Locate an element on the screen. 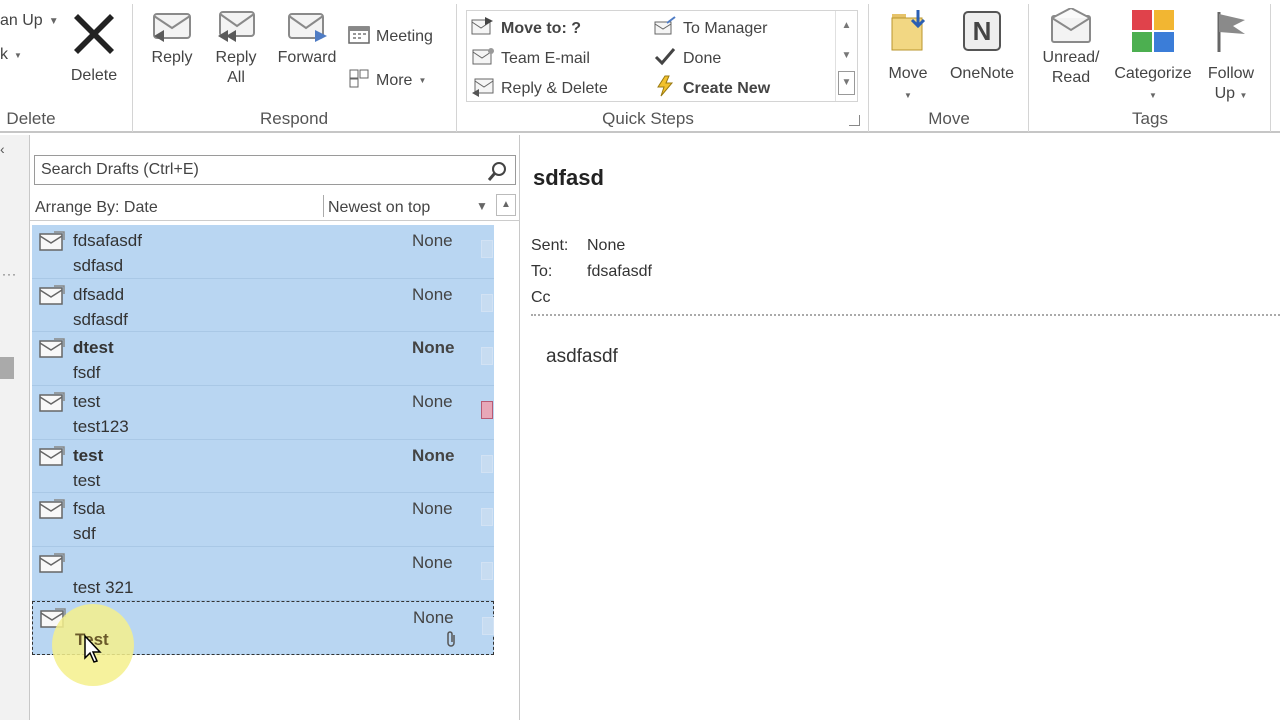  nav-marker is located at coordinates (7, 368).